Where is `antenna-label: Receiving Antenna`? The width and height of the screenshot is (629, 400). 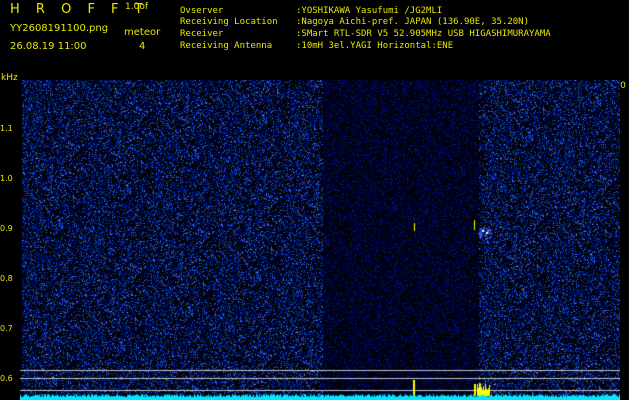
antenna-label: Receiving Antenna is located at coordinates (226, 46).